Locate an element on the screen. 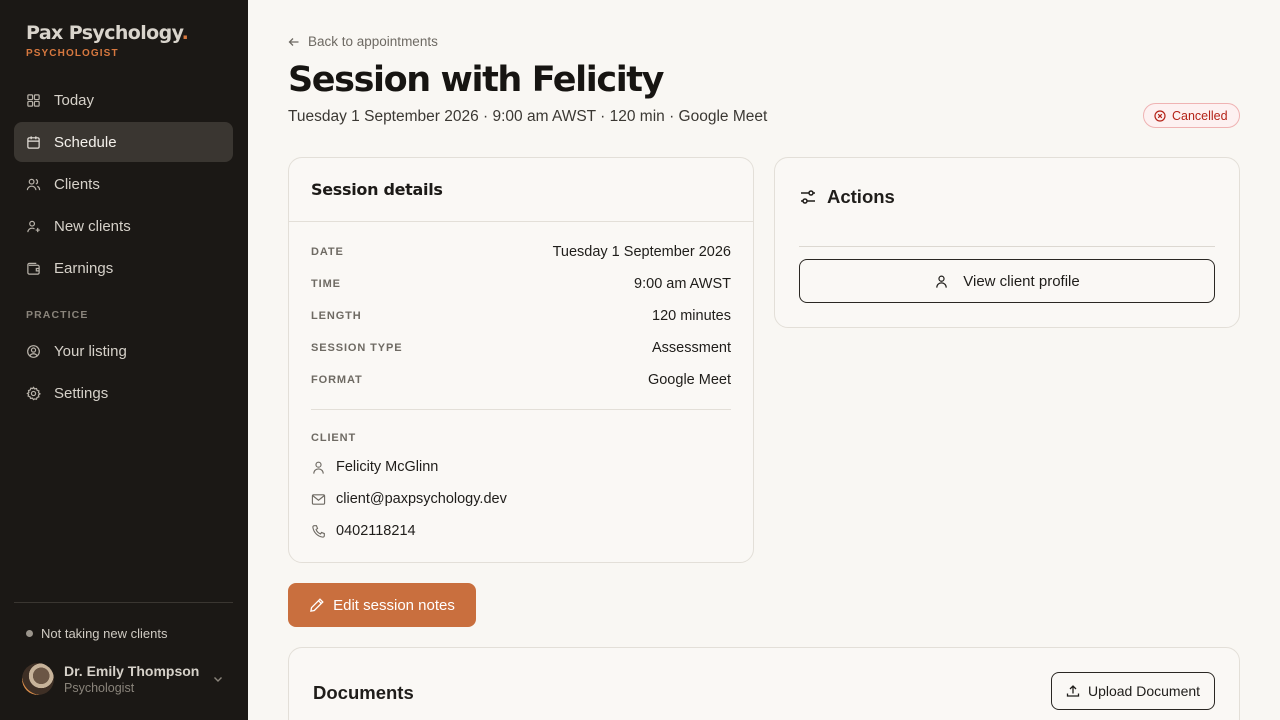  brand-subtitle: PSYCHOLOGIST is located at coordinates (72, 53).